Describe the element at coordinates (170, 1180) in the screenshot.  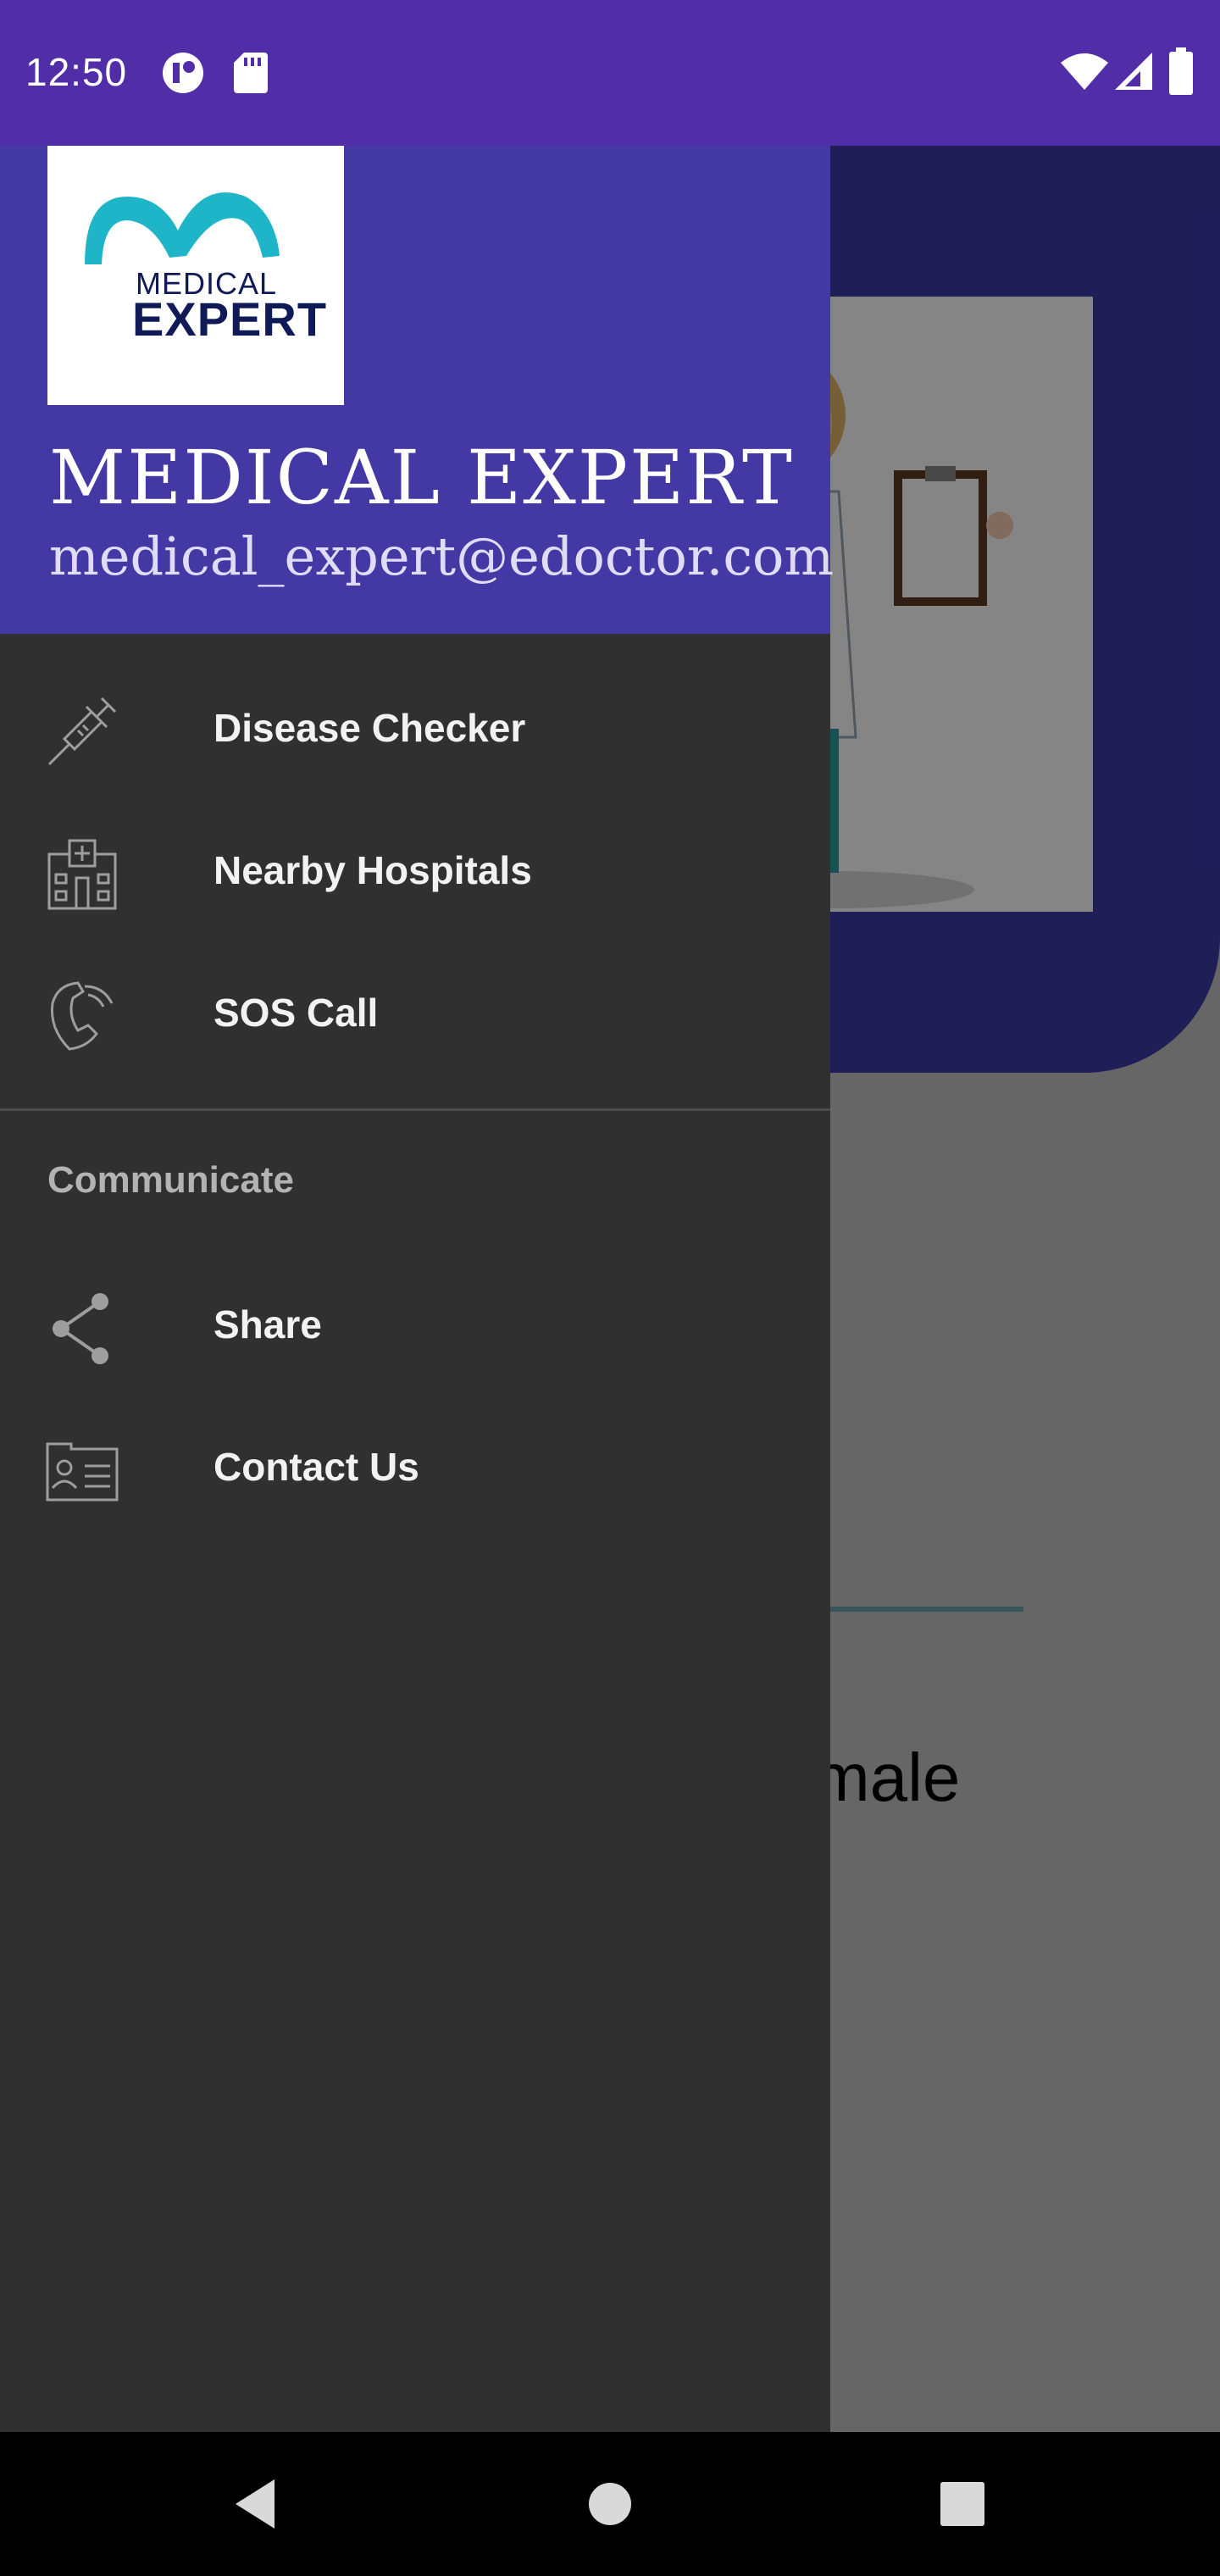
I see `section-title-communicate: Communicate` at that location.